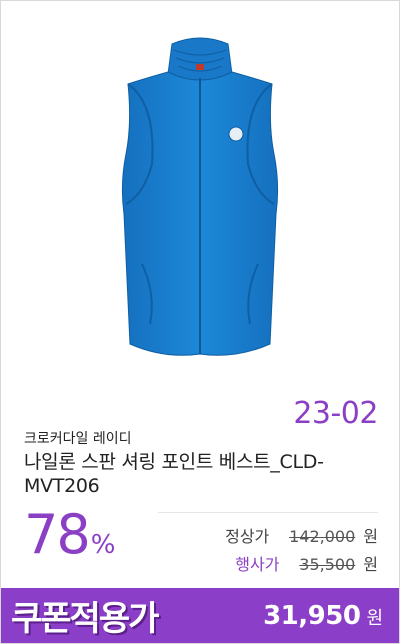 Image resolution: width=400 pixels, height=644 pixels. Describe the element at coordinates (374, 618) in the screenshot. I see `coupon-price-currency: 원` at that location.